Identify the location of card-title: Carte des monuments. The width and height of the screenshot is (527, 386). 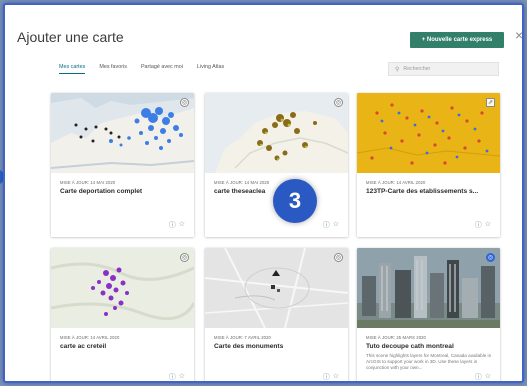
(249, 346).